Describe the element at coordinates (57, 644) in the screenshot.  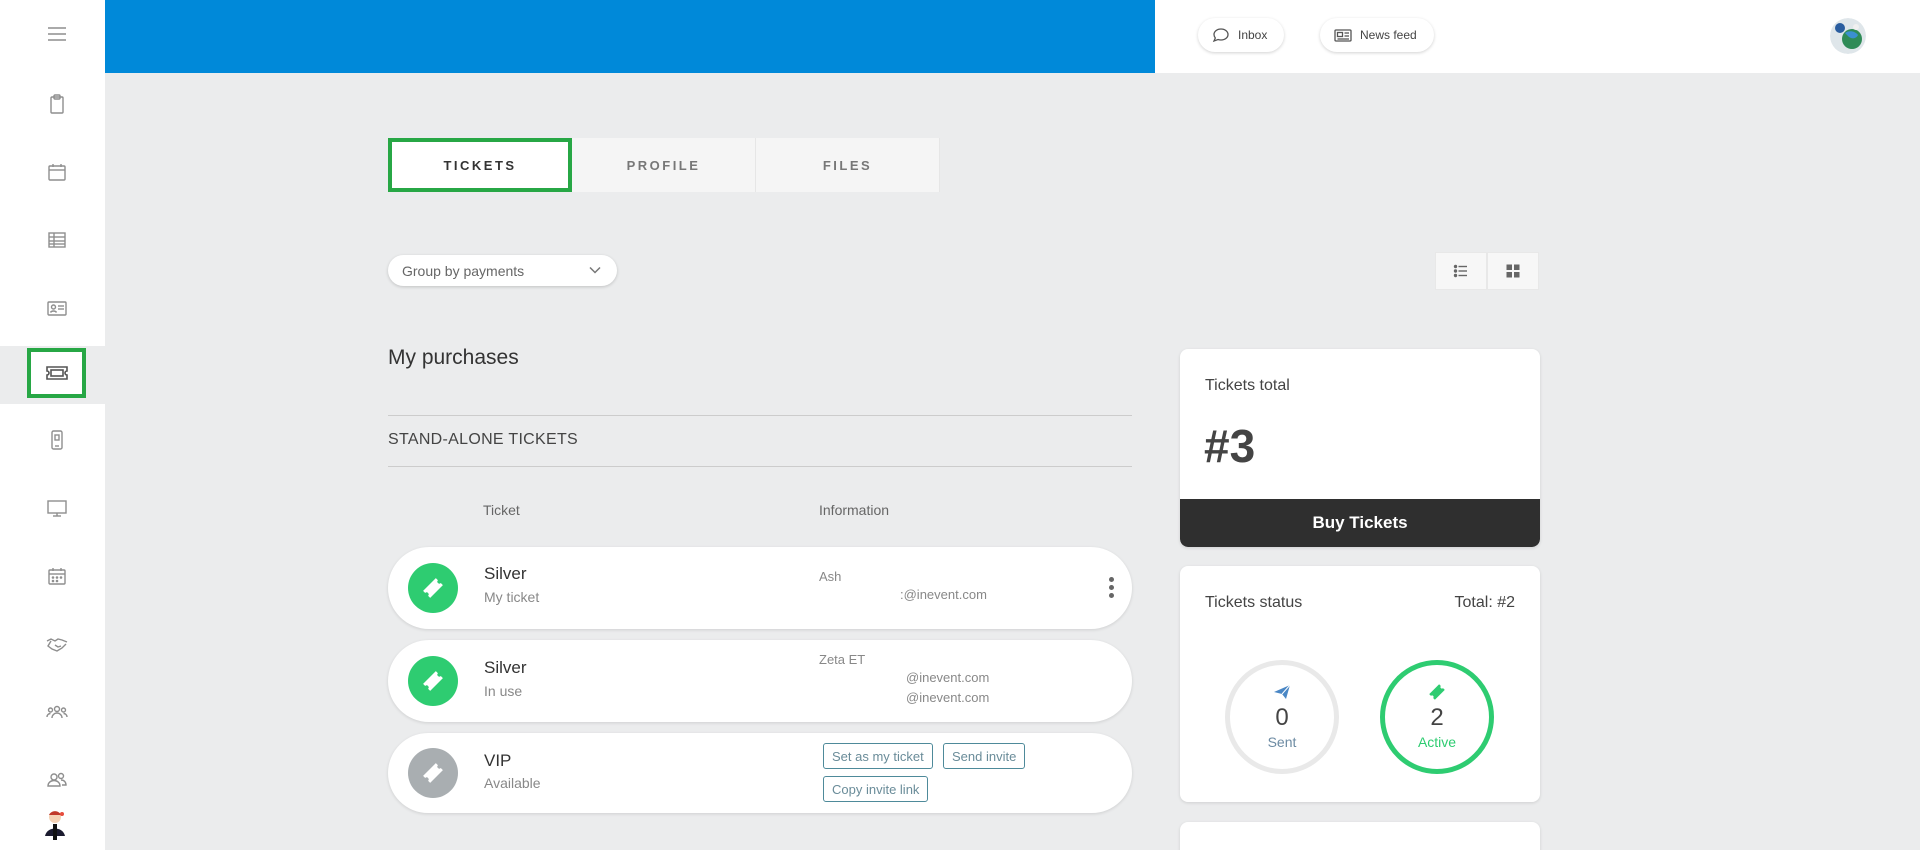
I see `handshake-icon` at that location.